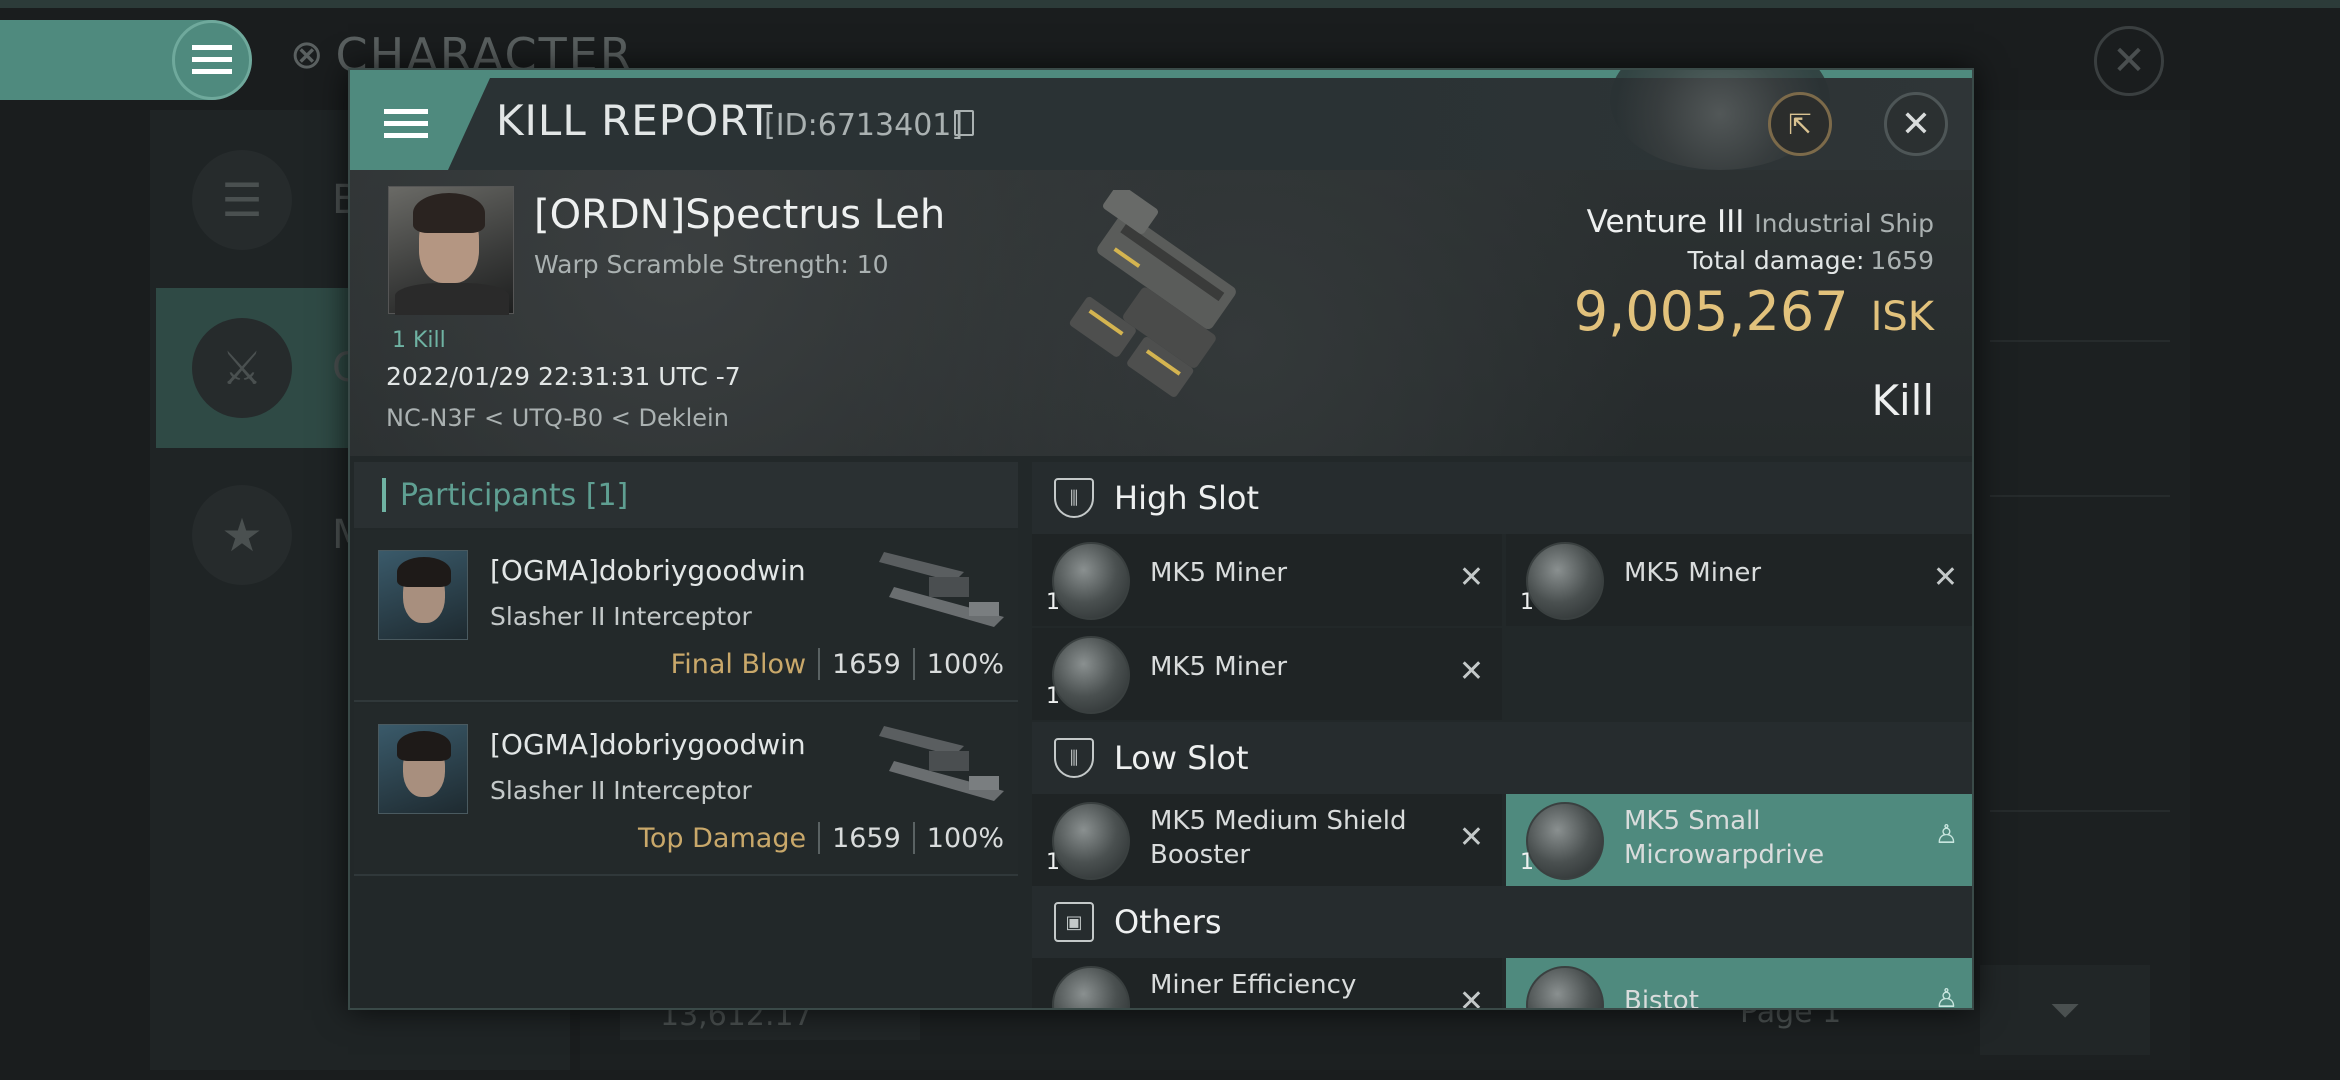 This screenshot has width=2340, height=1080. What do you see at coordinates (1811, 260) in the screenshot?
I see `total-damage: Total damage: 1659` at bounding box center [1811, 260].